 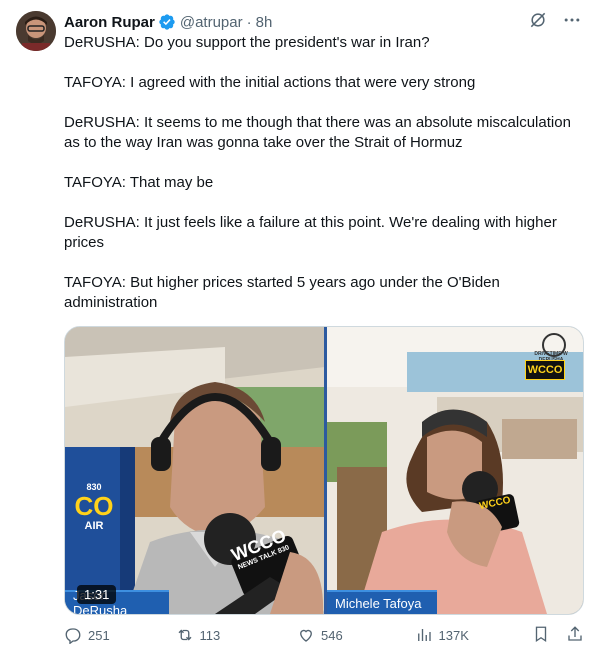 What do you see at coordinates (572, 22) in the screenshot?
I see `more-options-icon` at bounding box center [572, 22].